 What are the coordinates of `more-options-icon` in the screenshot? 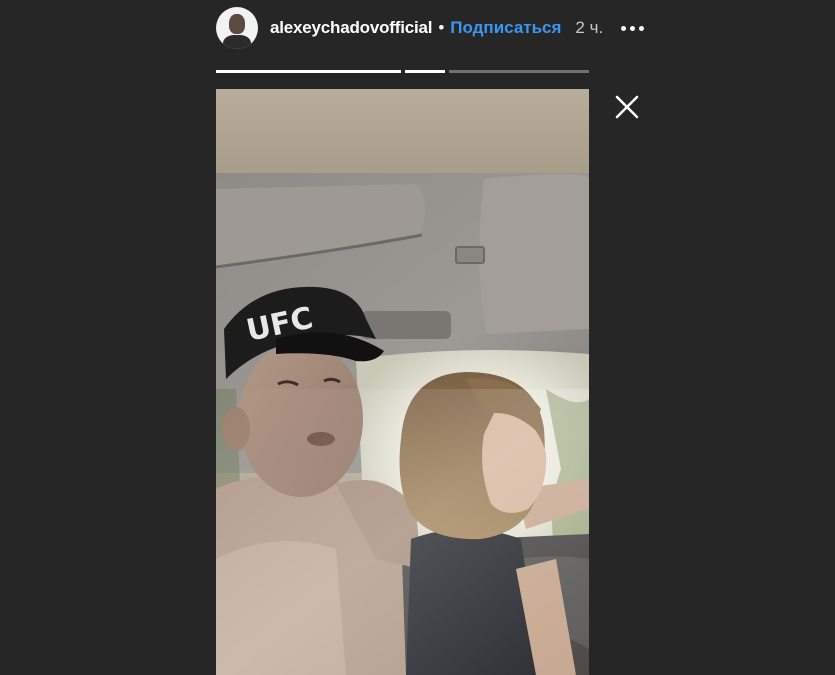 It's located at (633, 28).